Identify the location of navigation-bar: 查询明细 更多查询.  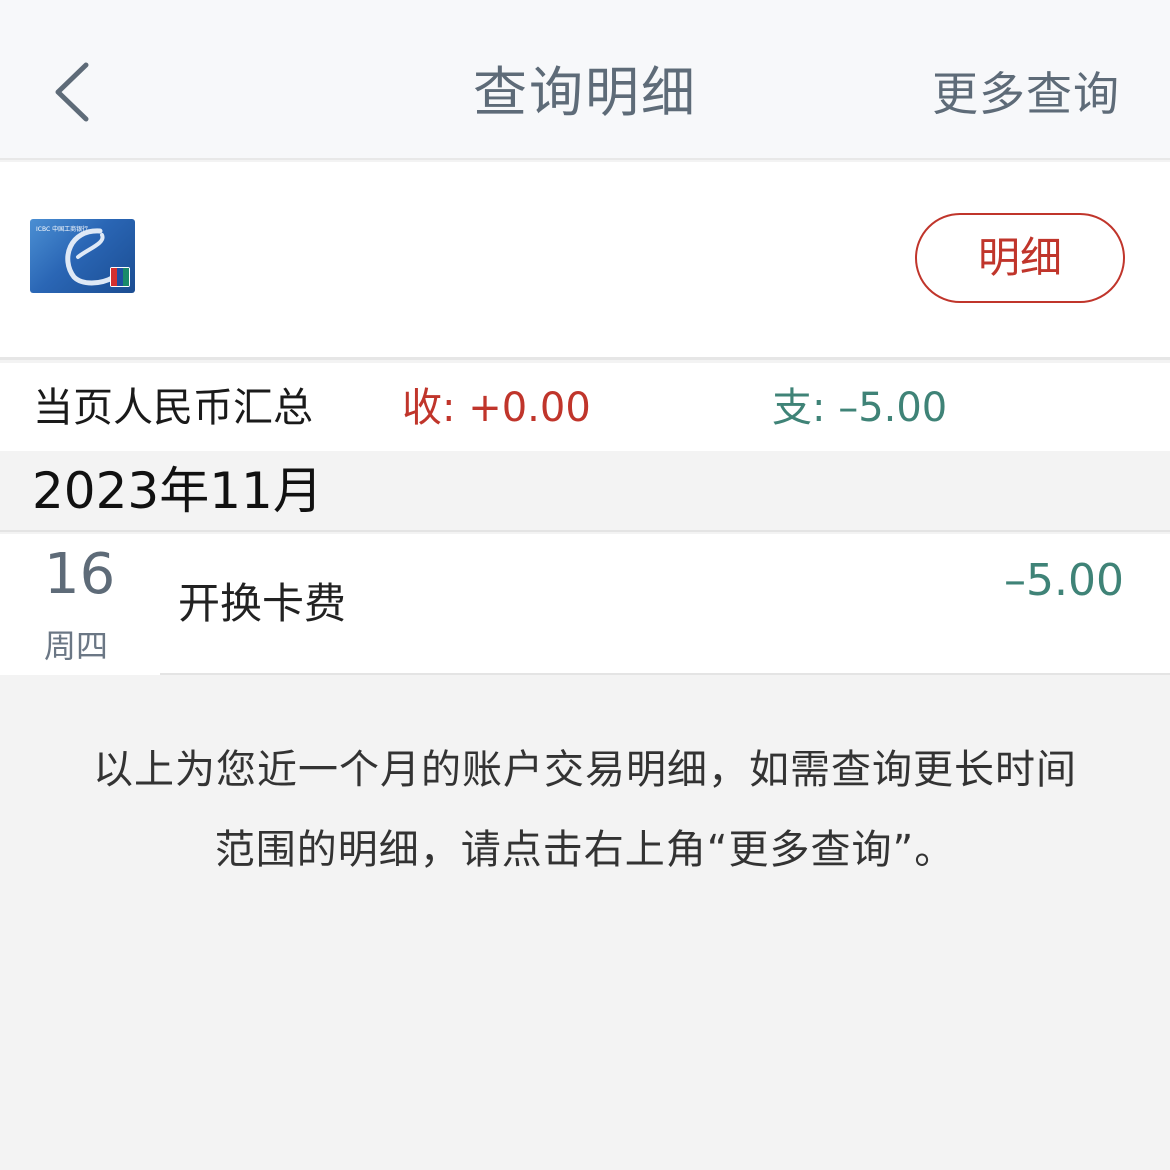
(585, 80).